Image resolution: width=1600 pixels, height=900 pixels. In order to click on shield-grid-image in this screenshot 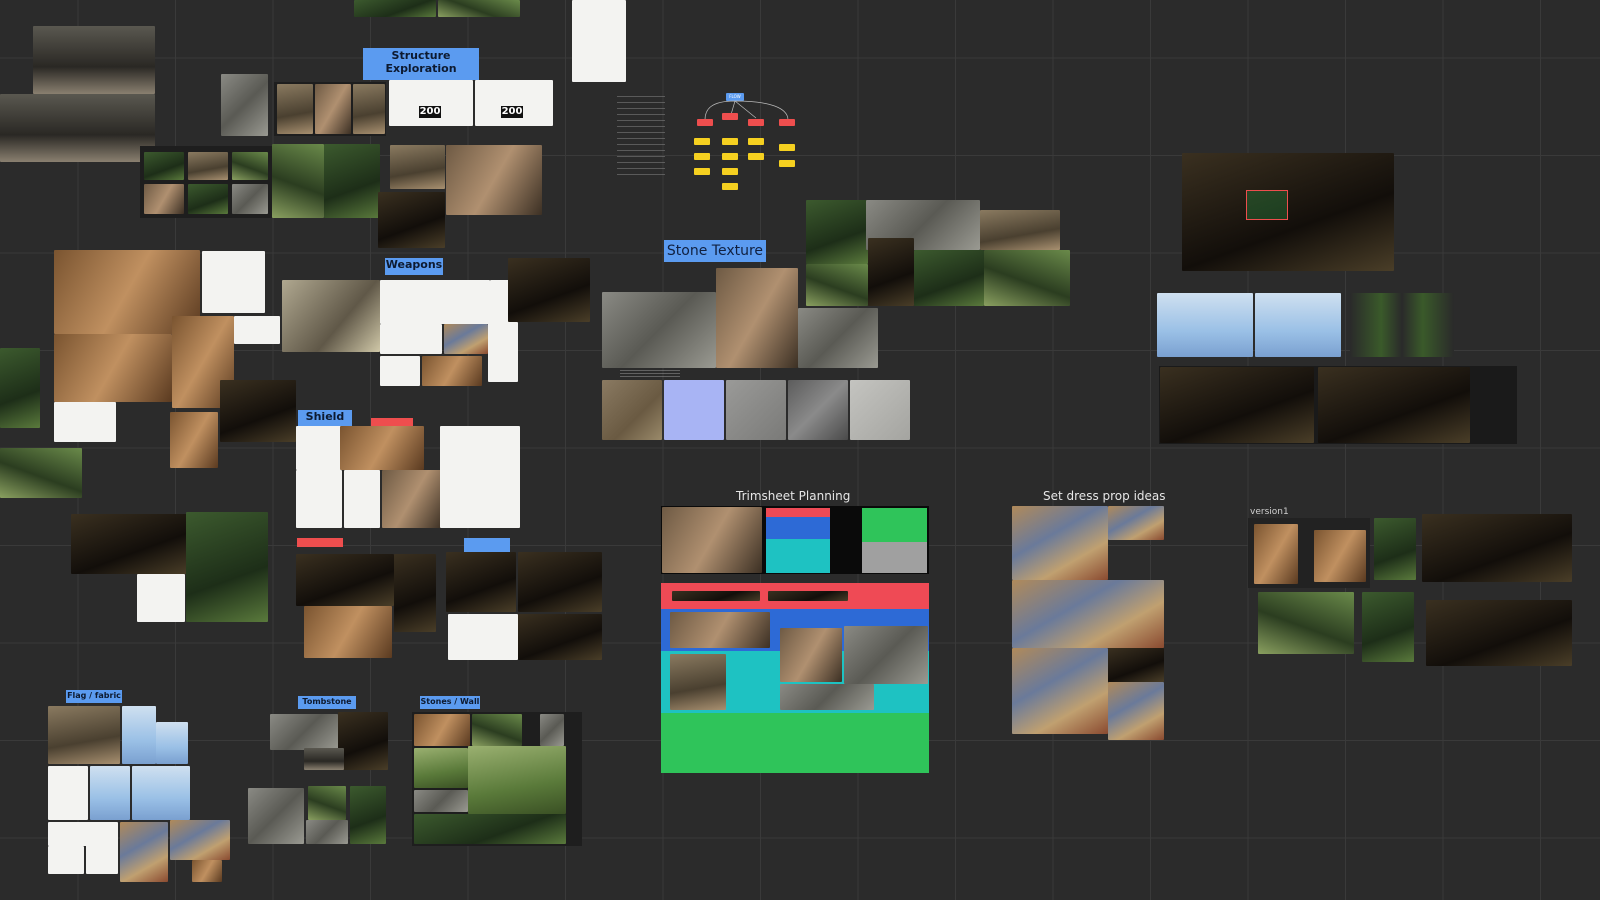, I will do `click(412, 499)`.